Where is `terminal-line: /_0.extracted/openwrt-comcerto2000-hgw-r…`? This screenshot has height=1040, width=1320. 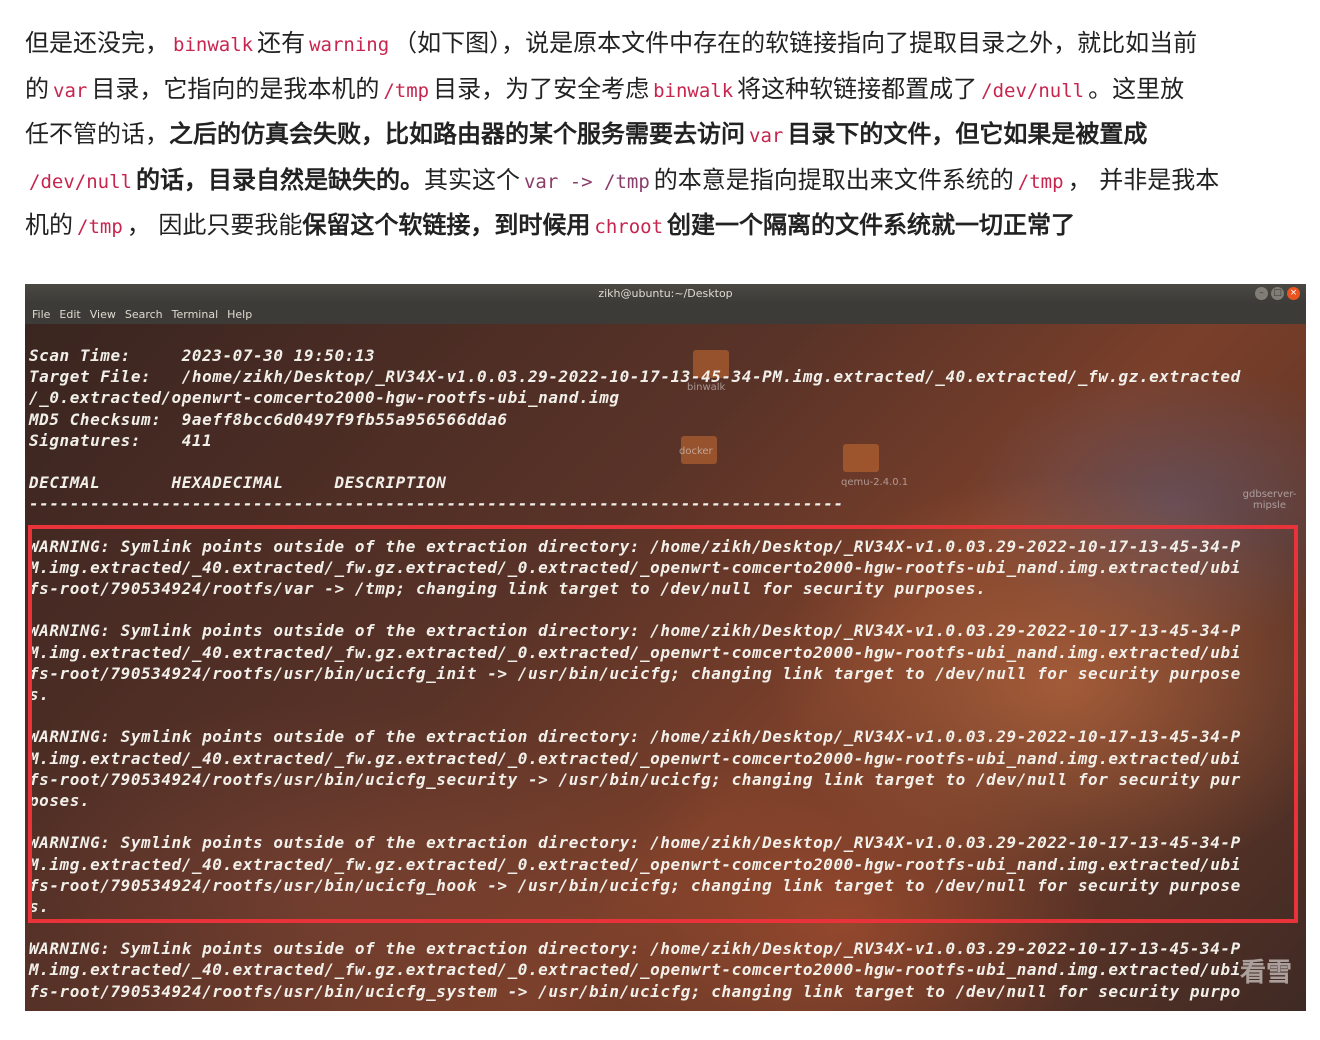
terminal-line: /_0.extracted/openwrt-comcerto2000-hgw-r… is located at coordinates (324, 398).